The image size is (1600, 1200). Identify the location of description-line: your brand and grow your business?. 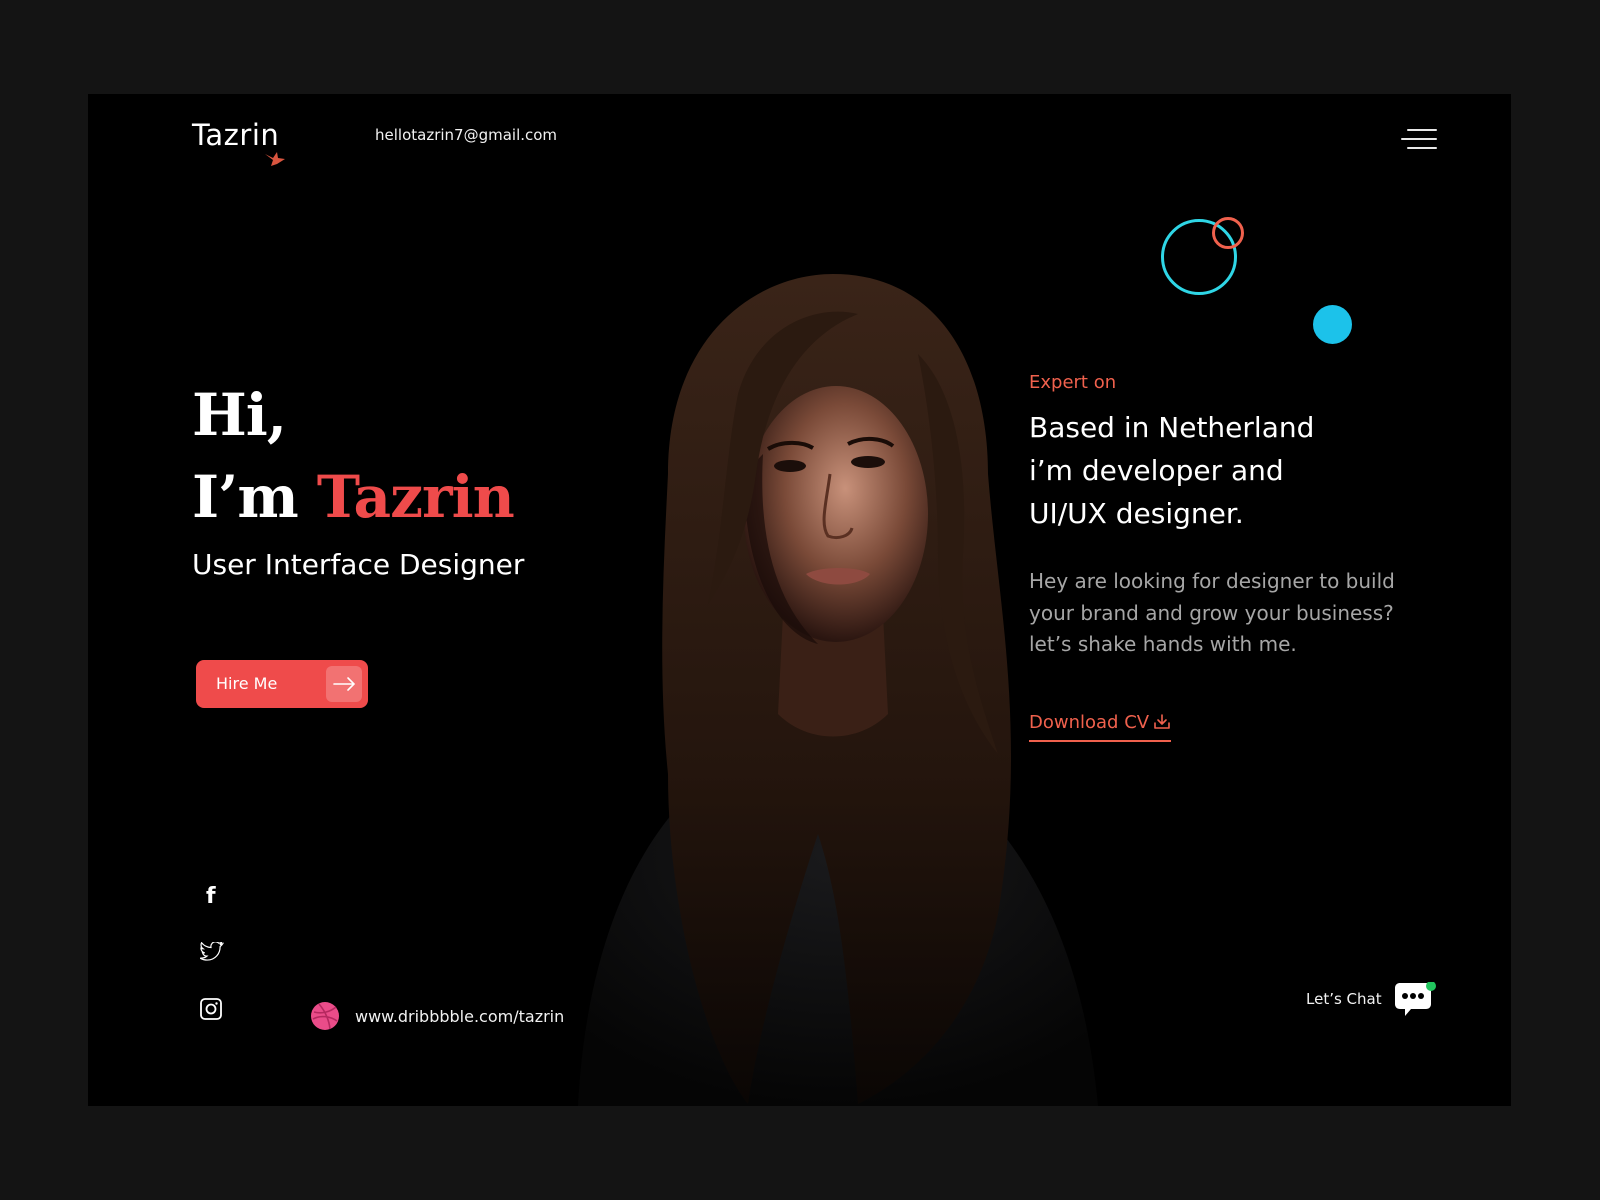
(1211, 612).